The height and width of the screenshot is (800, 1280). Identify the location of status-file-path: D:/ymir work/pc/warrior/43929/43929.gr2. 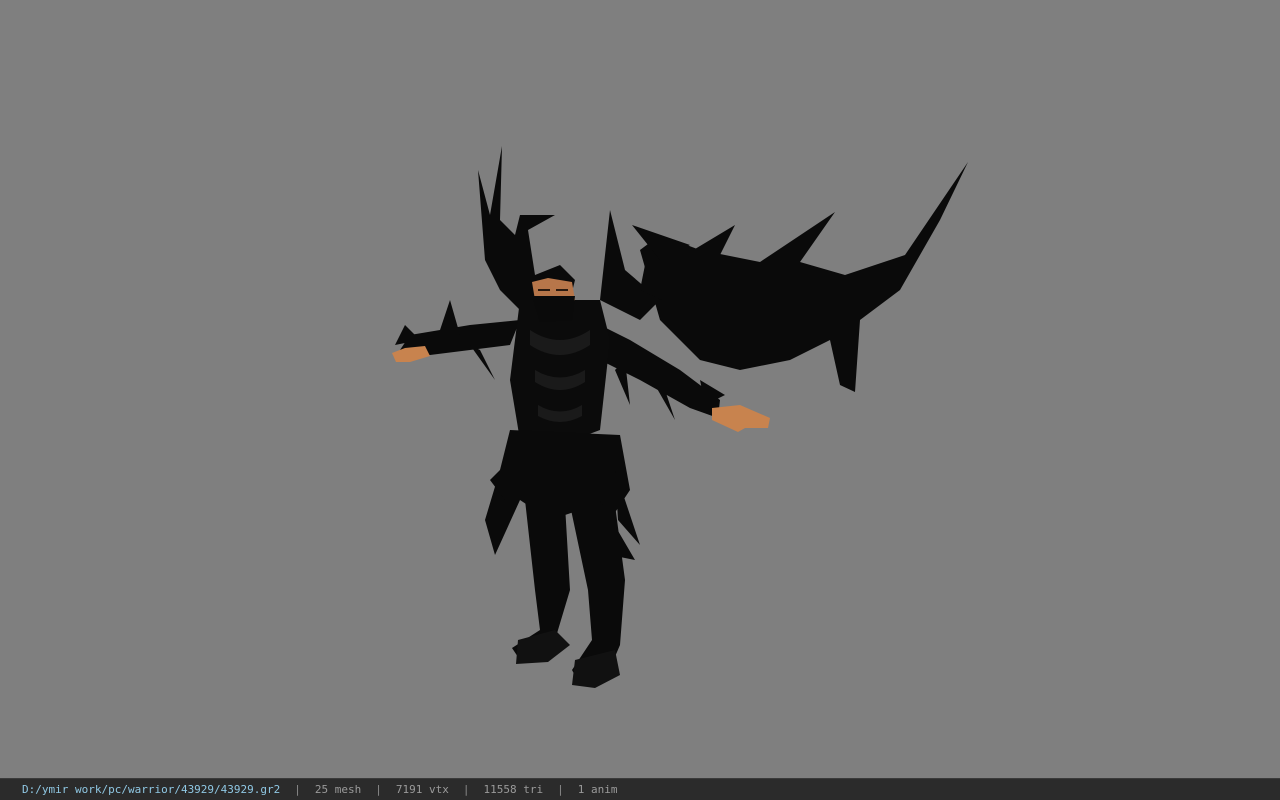
(151, 789).